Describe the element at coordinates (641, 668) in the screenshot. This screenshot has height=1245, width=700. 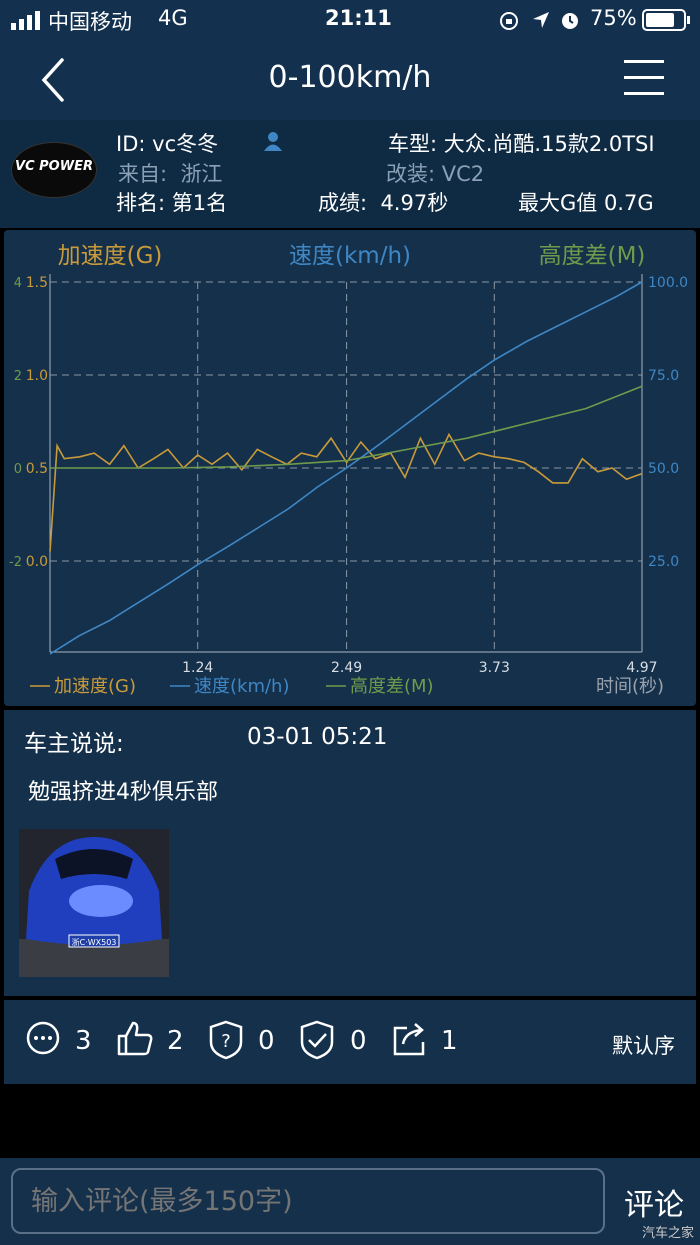
I see `x-tick-3: 4.97` at that location.